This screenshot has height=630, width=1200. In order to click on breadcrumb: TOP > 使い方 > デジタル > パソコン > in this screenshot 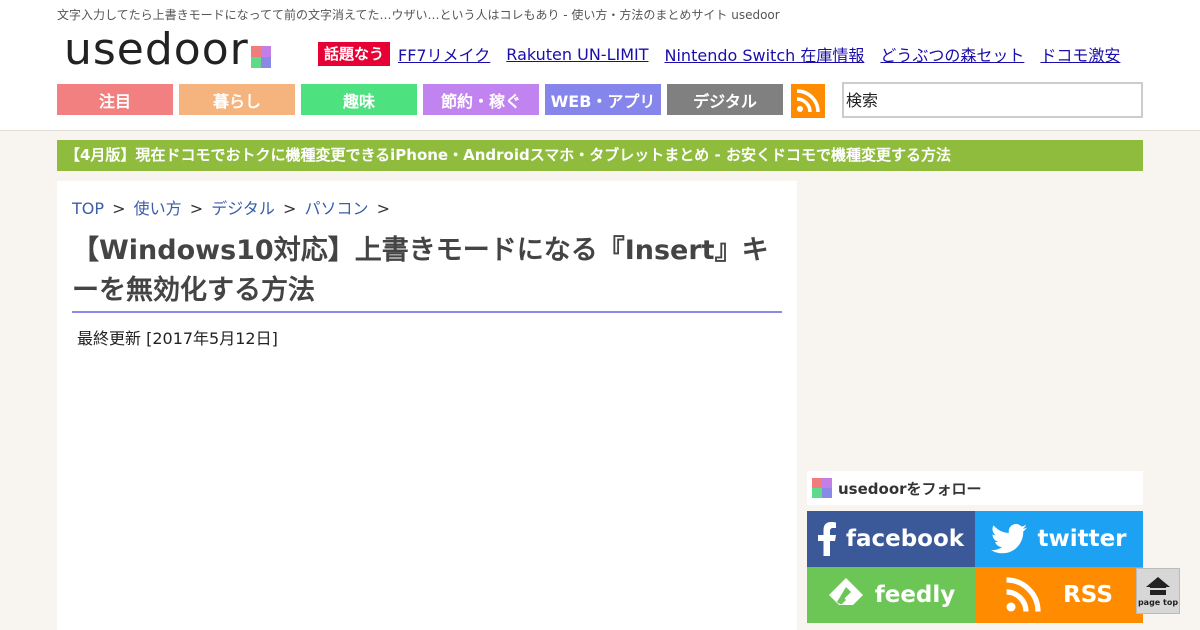, I will do `click(232, 207)`.